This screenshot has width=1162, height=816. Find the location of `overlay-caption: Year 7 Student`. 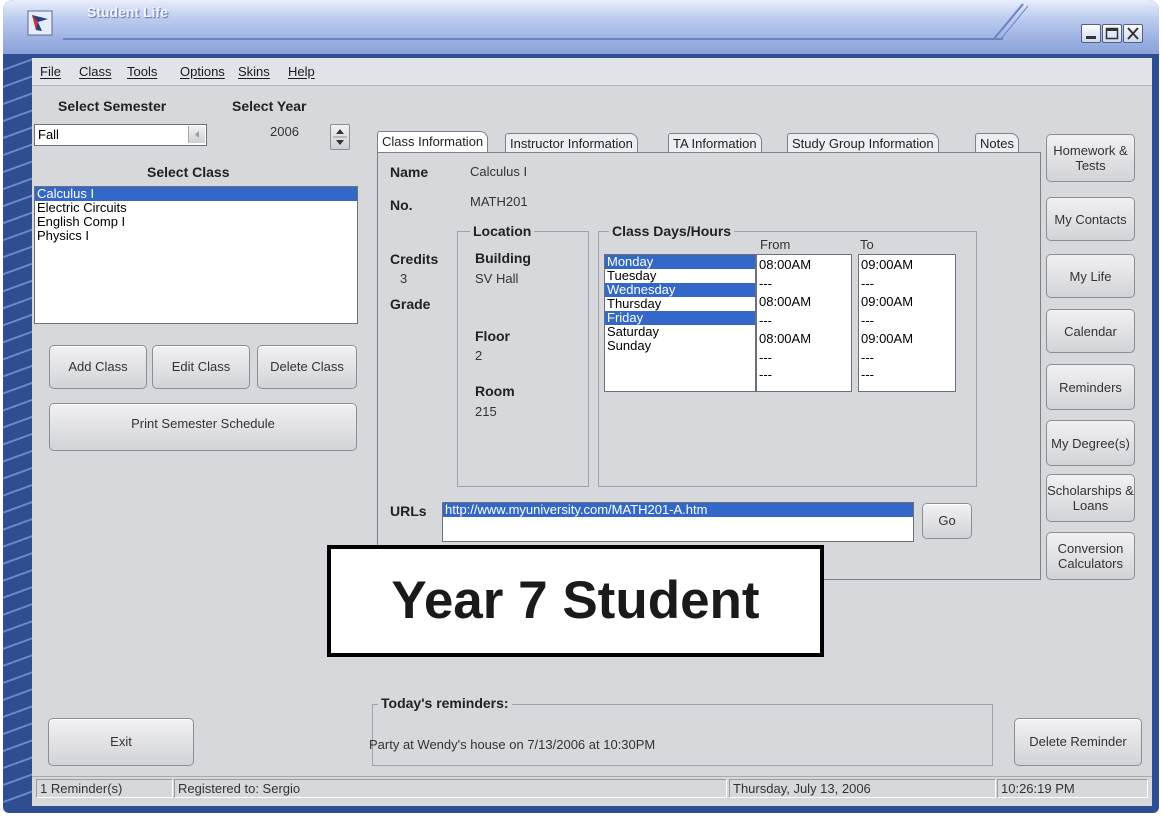

overlay-caption: Year 7 Student is located at coordinates (575, 601).